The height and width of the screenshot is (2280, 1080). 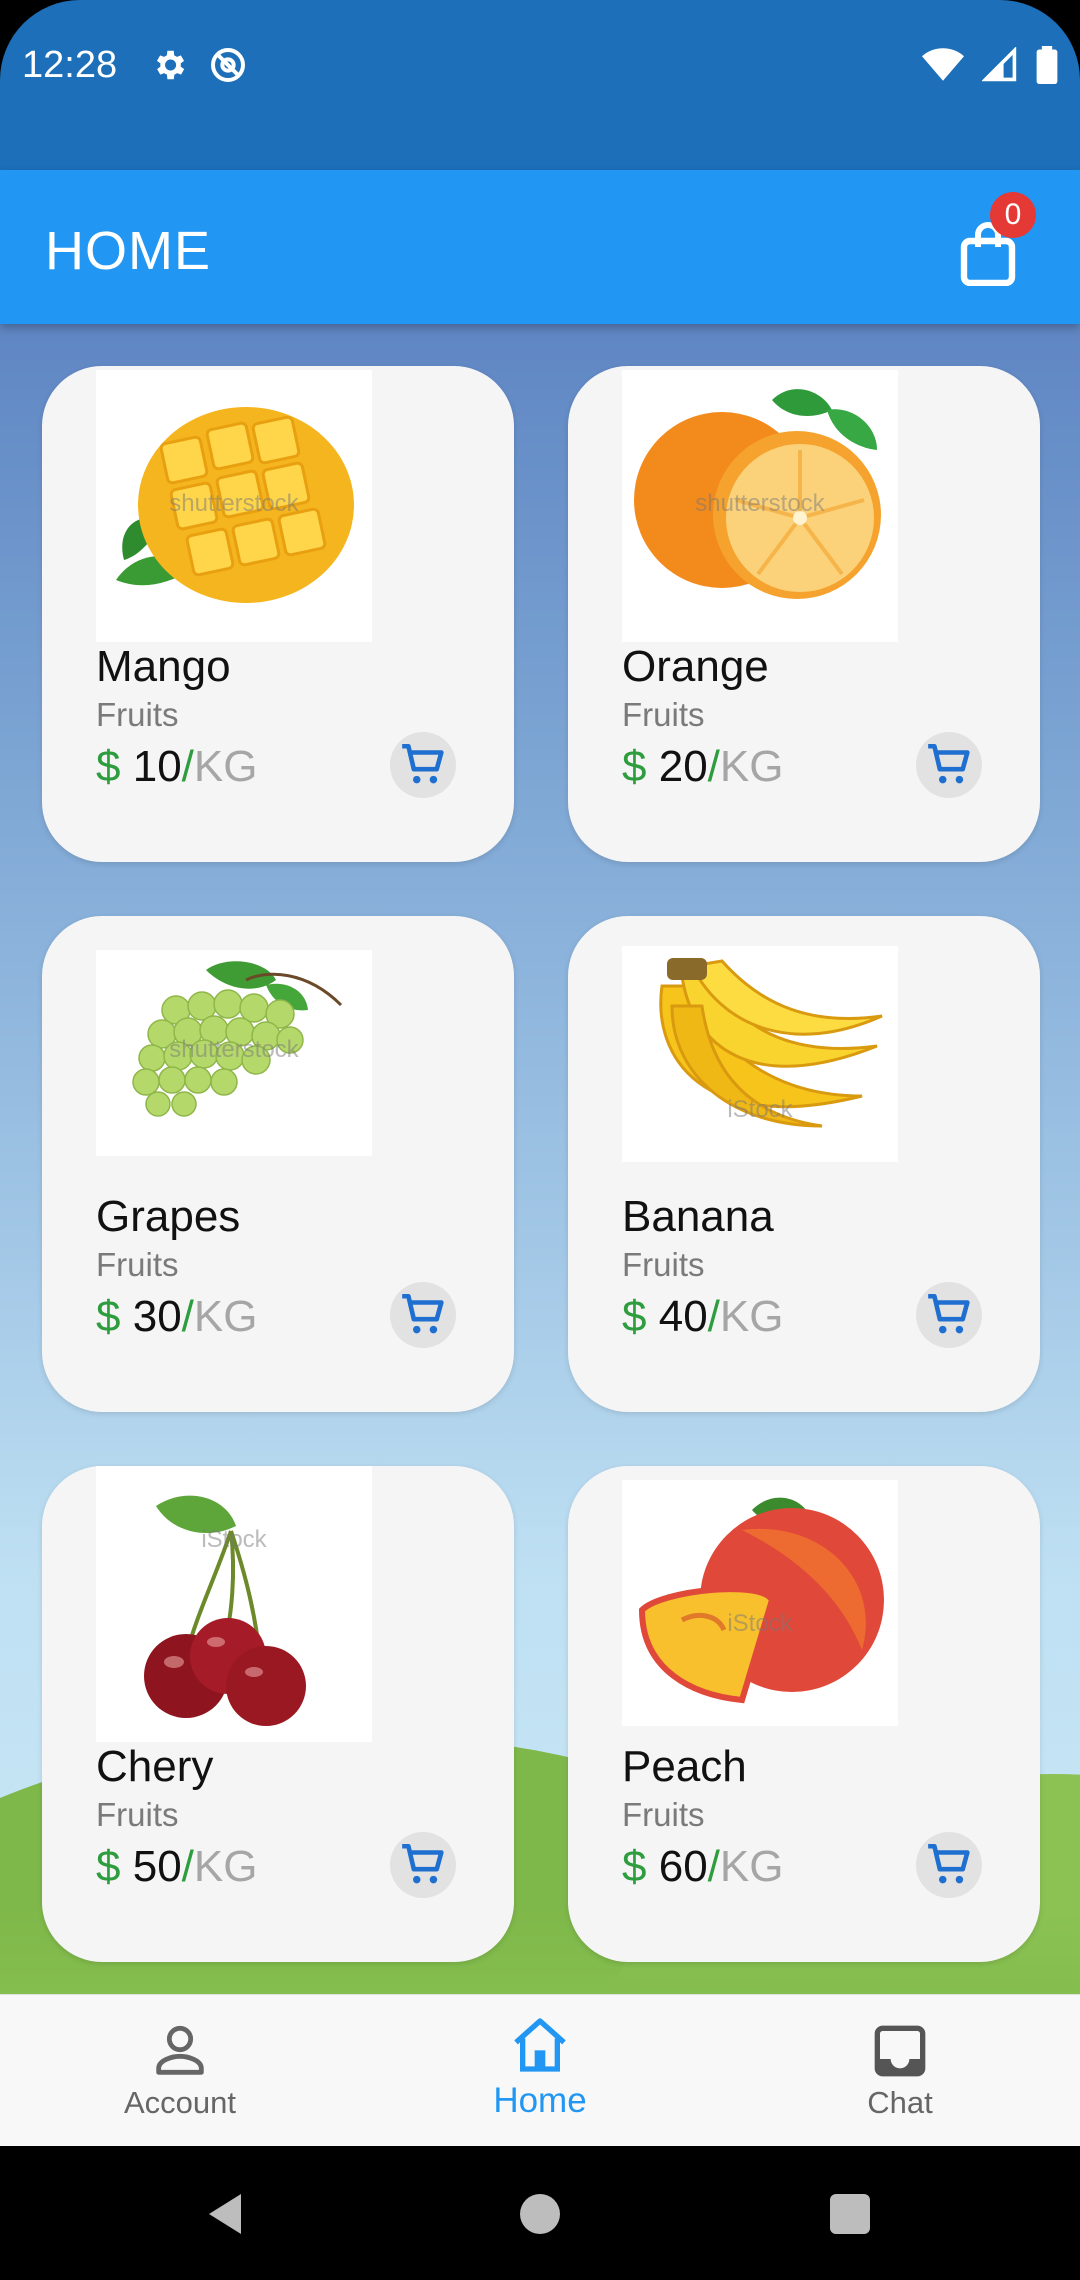 I want to click on status-bar: 12:28, so click(x=540, y=85).